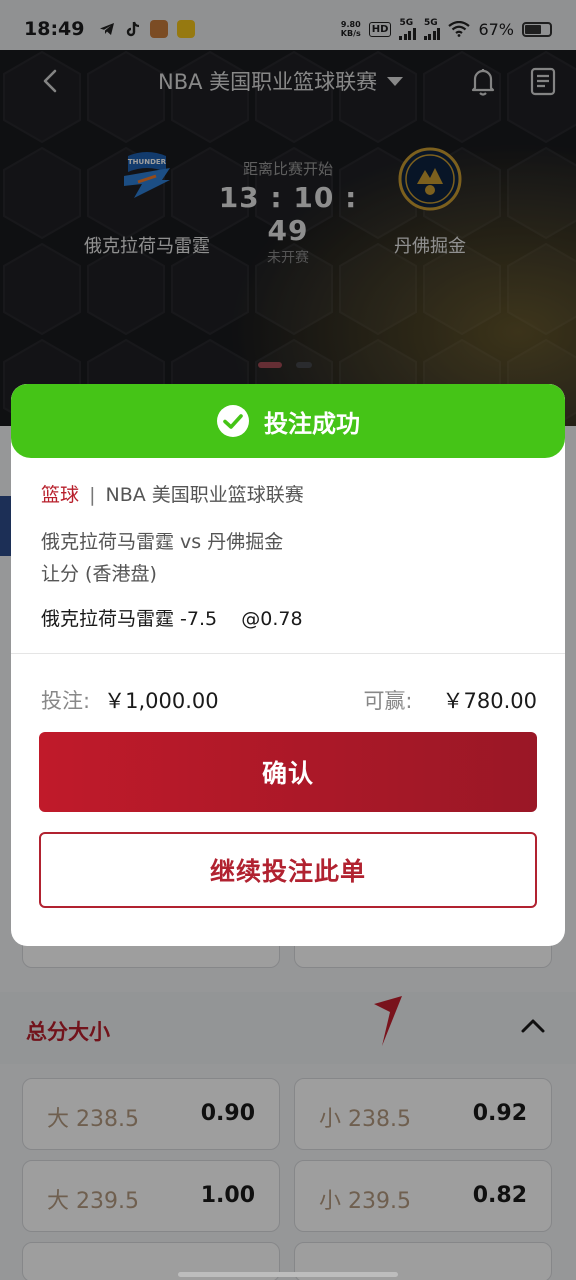 The height and width of the screenshot is (1280, 576). What do you see at coordinates (233, 421) in the screenshot?
I see `check-circle-icon` at bounding box center [233, 421].